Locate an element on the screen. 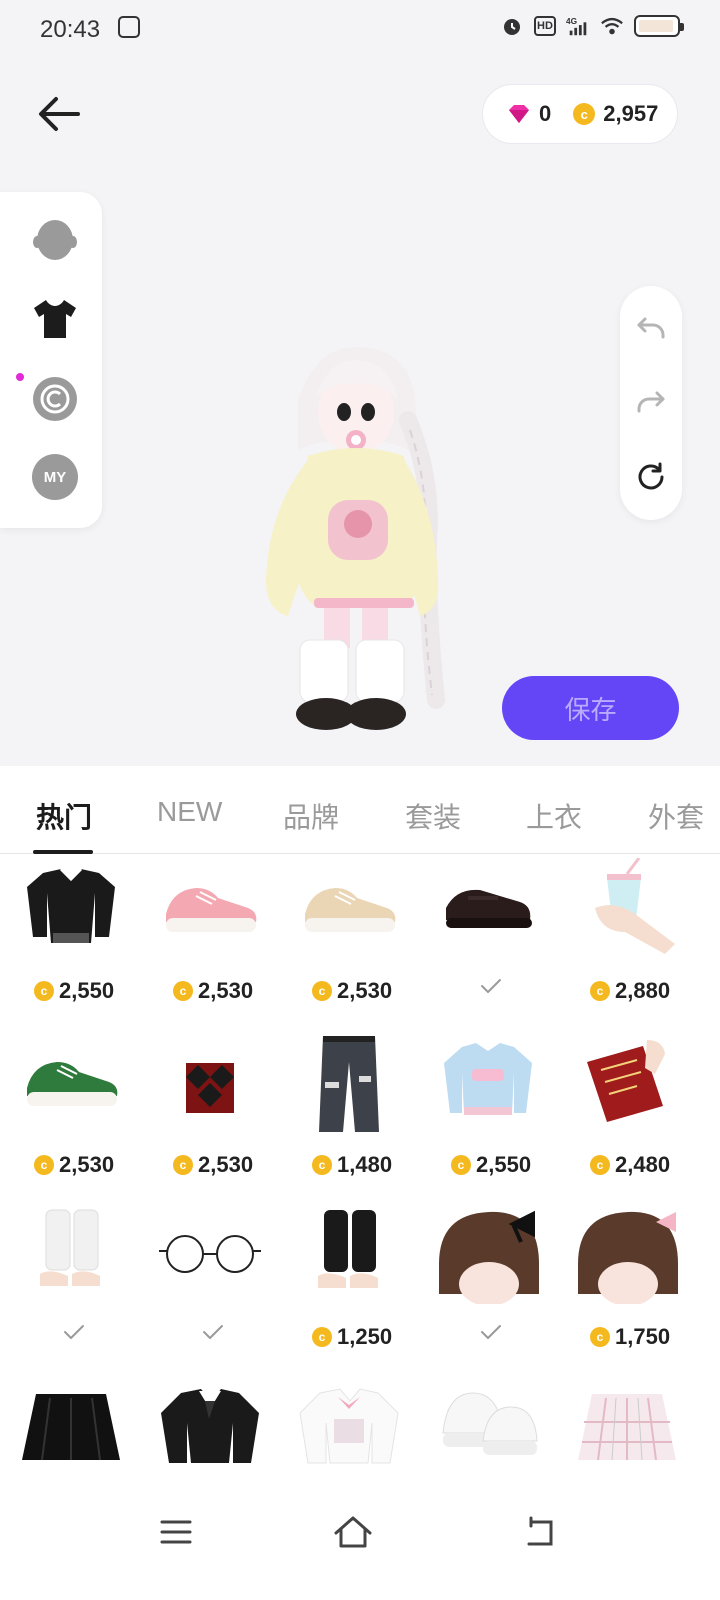 The image size is (720, 1600). item-thumbnail-black-jacket is located at coordinates (71, 908).